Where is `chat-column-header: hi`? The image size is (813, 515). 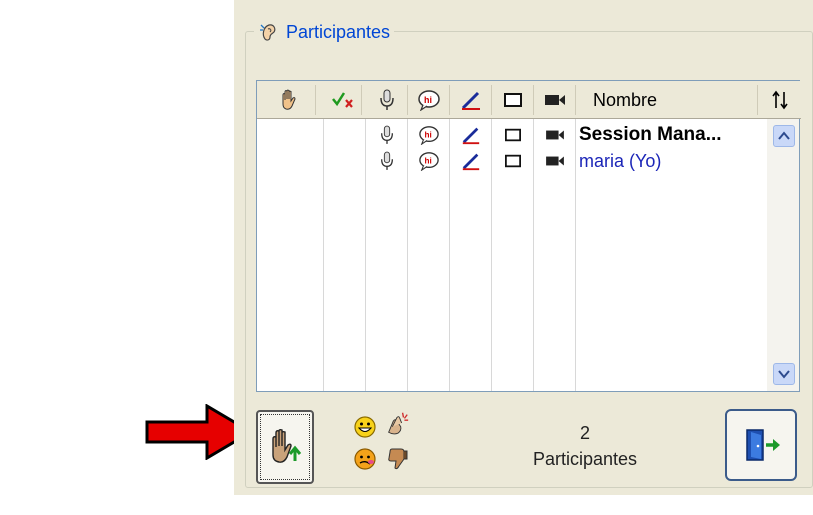 chat-column-header: hi is located at coordinates (429, 100).